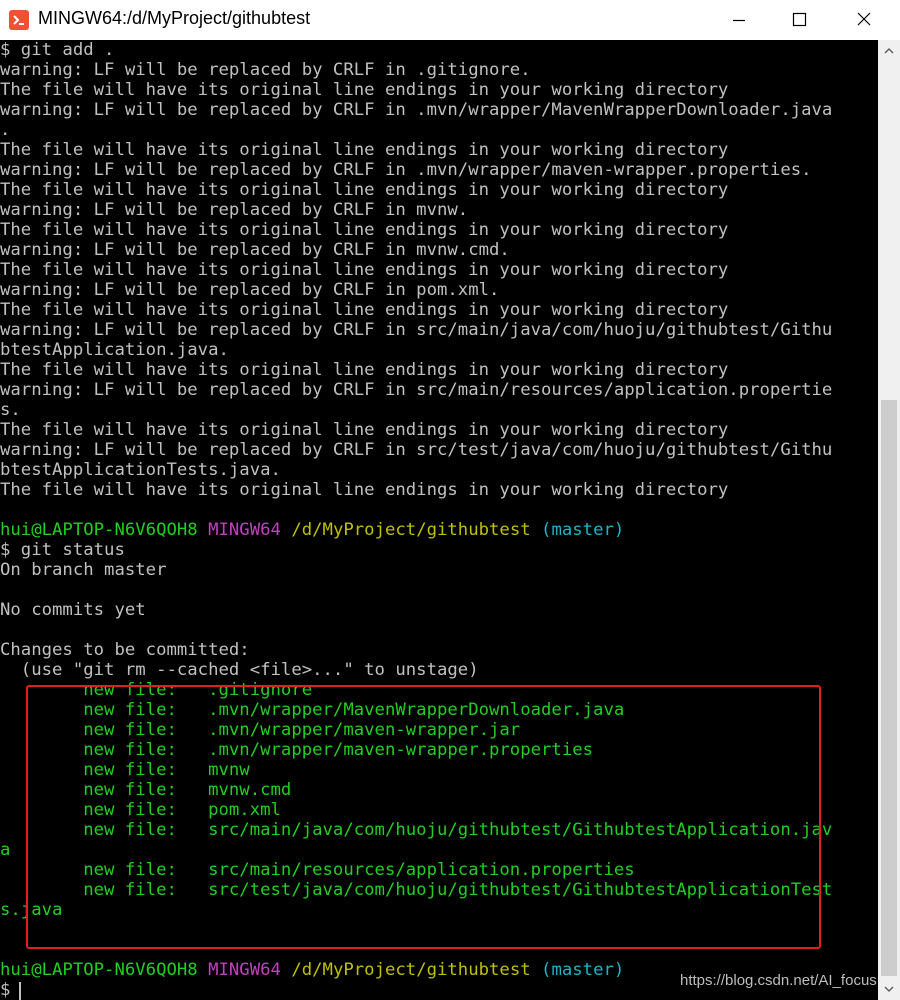 This screenshot has width=900, height=1000. Describe the element at coordinates (62, 550) in the screenshot. I see `terminal-line: $ git status` at that location.